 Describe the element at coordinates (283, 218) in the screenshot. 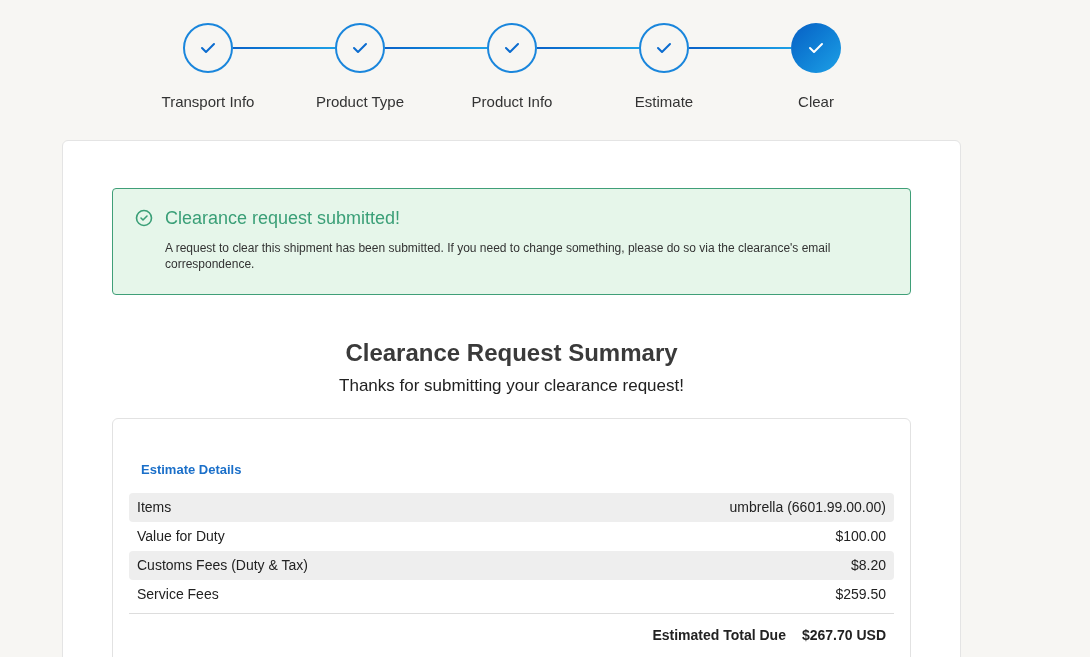

I see `alert-title: Clearance request submitted!` at that location.